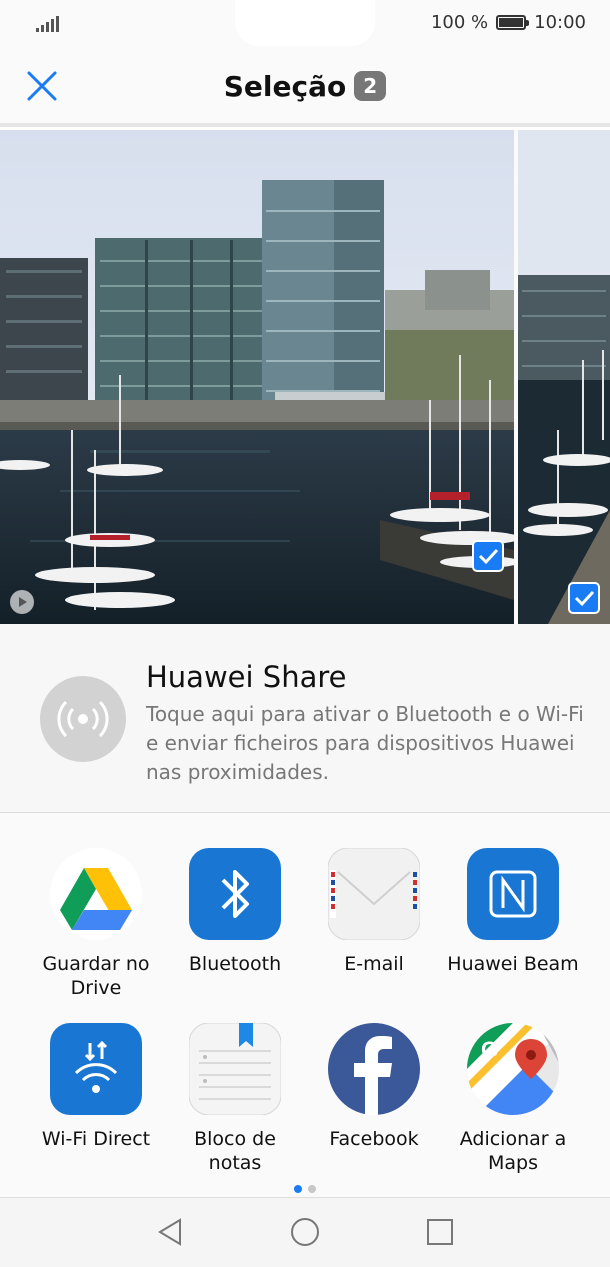 This screenshot has height=1267, width=610. I want to click on share-target-facebook: Facebook, so click(374, 1087).